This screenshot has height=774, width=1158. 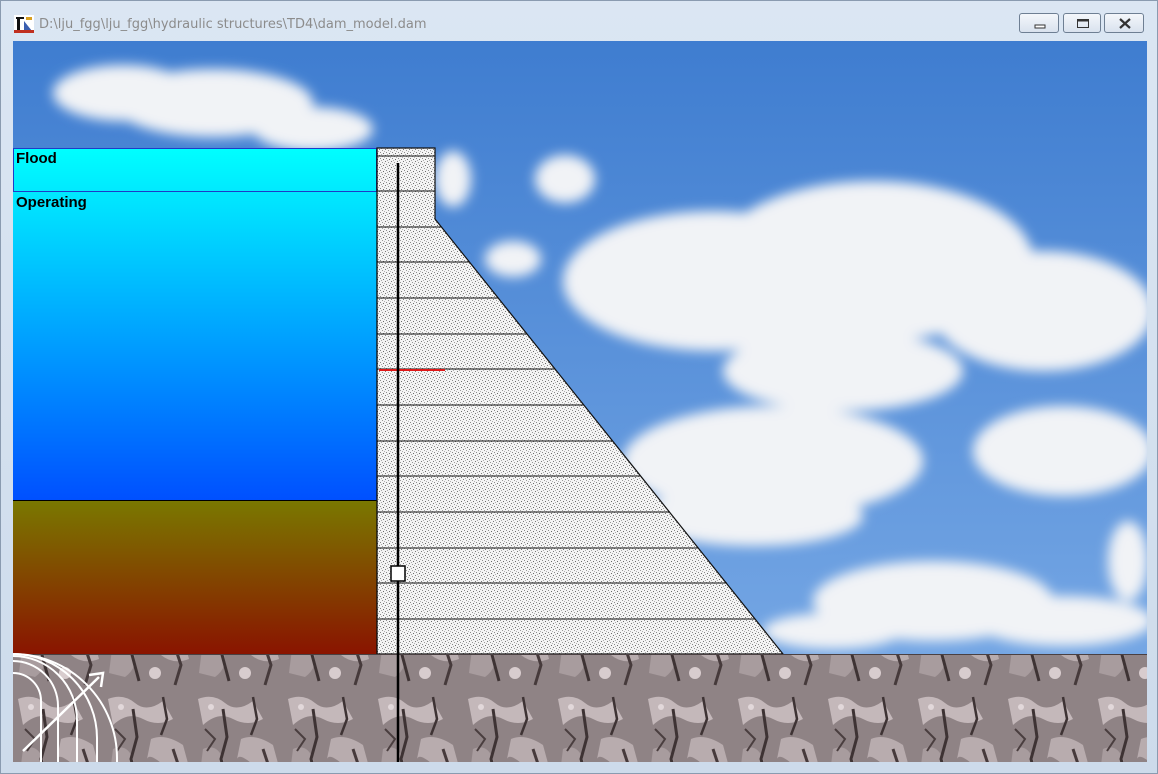 I want to click on minimize-icon, so click(x=1040, y=26).